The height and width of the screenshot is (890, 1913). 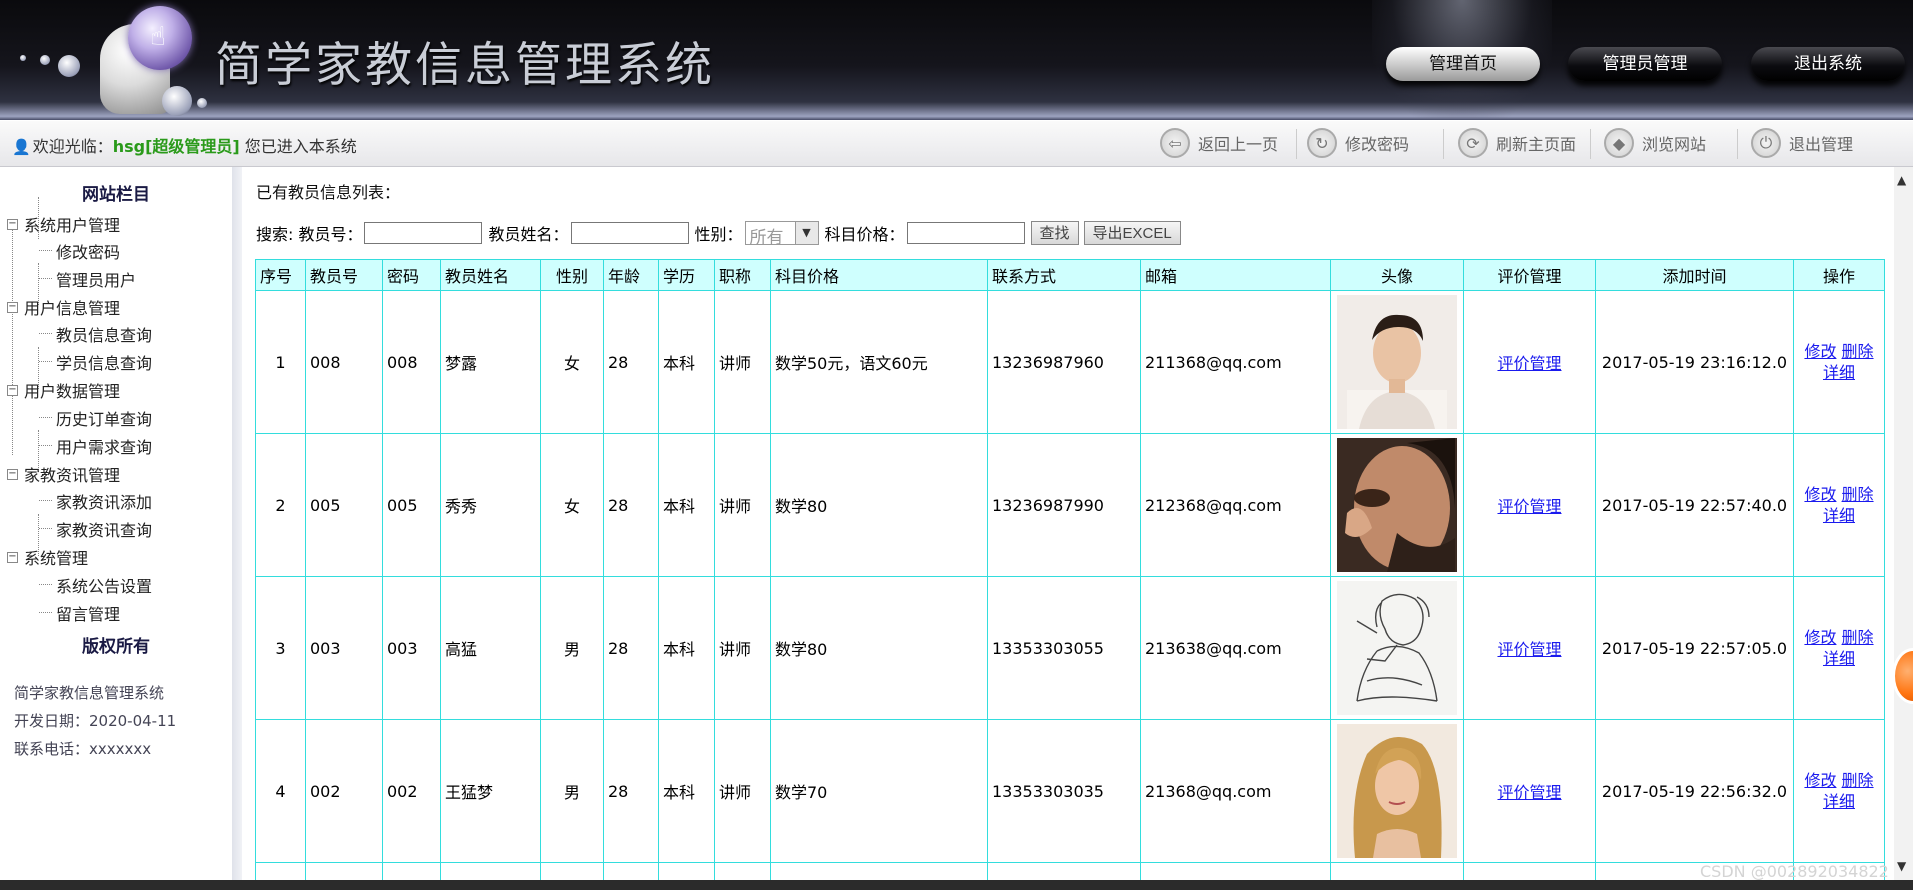 What do you see at coordinates (1070, 871) in the screenshot?
I see `table-row` at bounding box center [1070, 871].